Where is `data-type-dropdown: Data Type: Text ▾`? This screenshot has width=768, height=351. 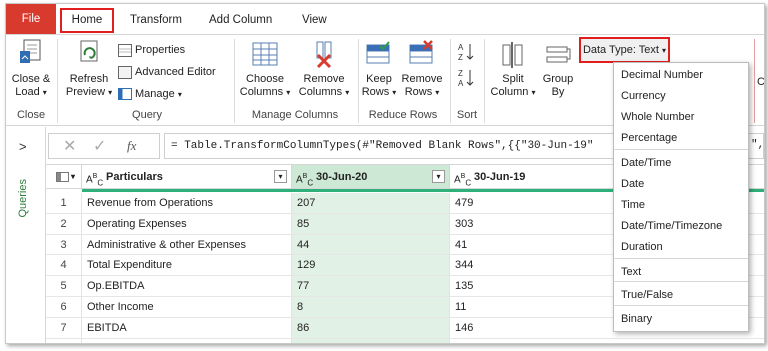
data-type-dropdown: Data Type: Text ▾ is located at coordinates (624, 50).